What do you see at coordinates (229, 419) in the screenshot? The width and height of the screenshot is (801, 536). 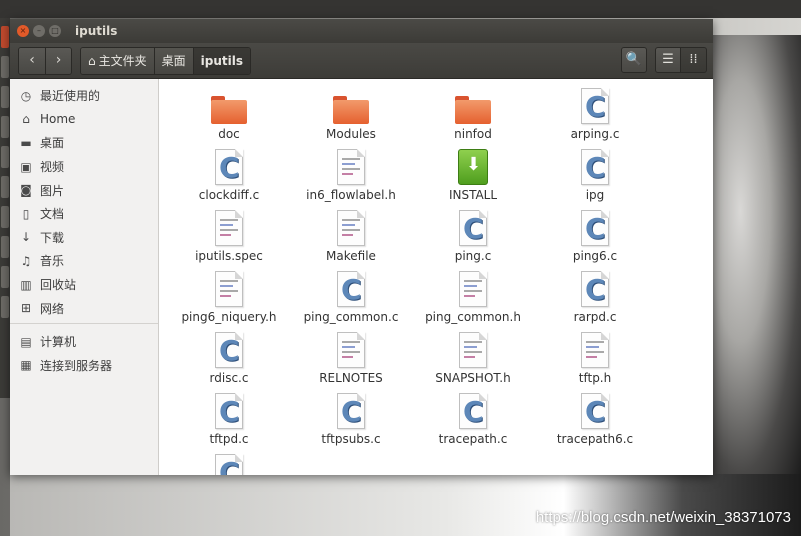 I see `file-item: Ctftpd.c` at bounding box center [229, 419].